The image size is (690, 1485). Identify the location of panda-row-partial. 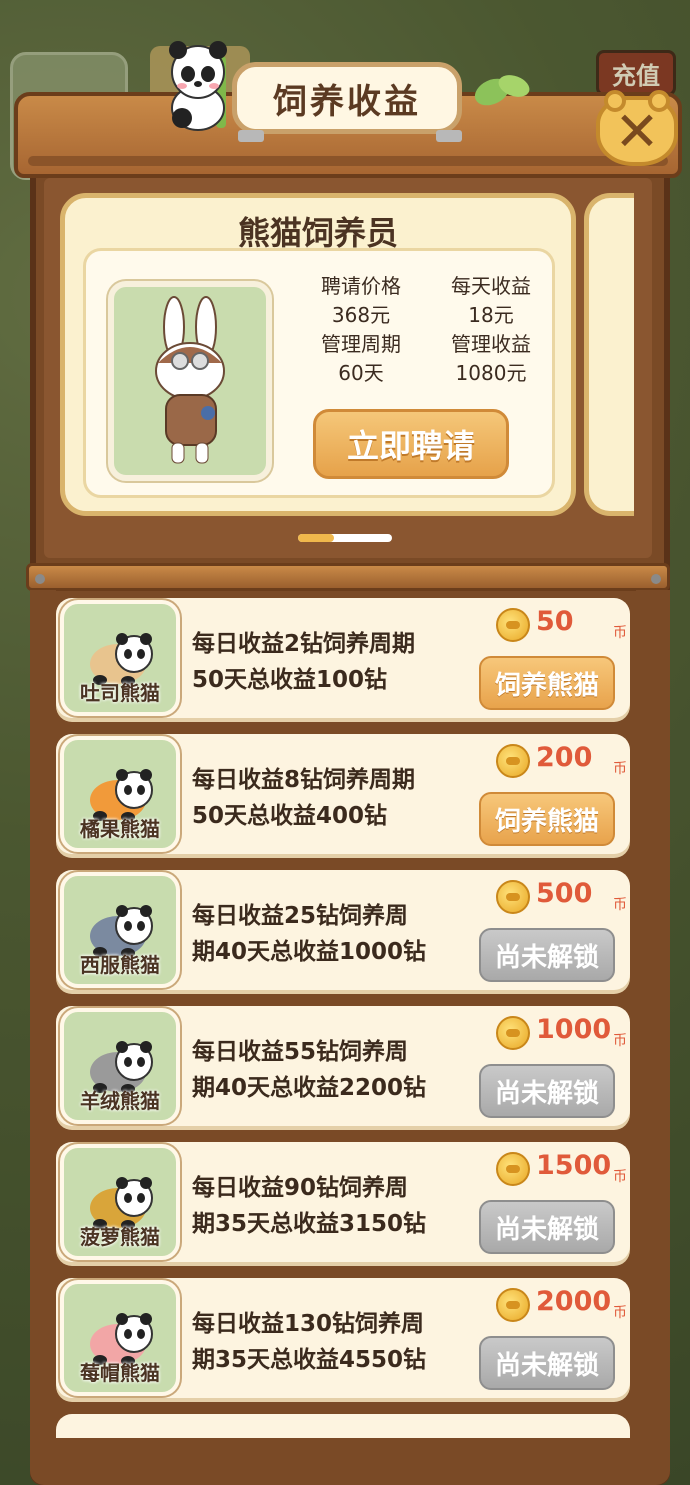
(343, 1426).